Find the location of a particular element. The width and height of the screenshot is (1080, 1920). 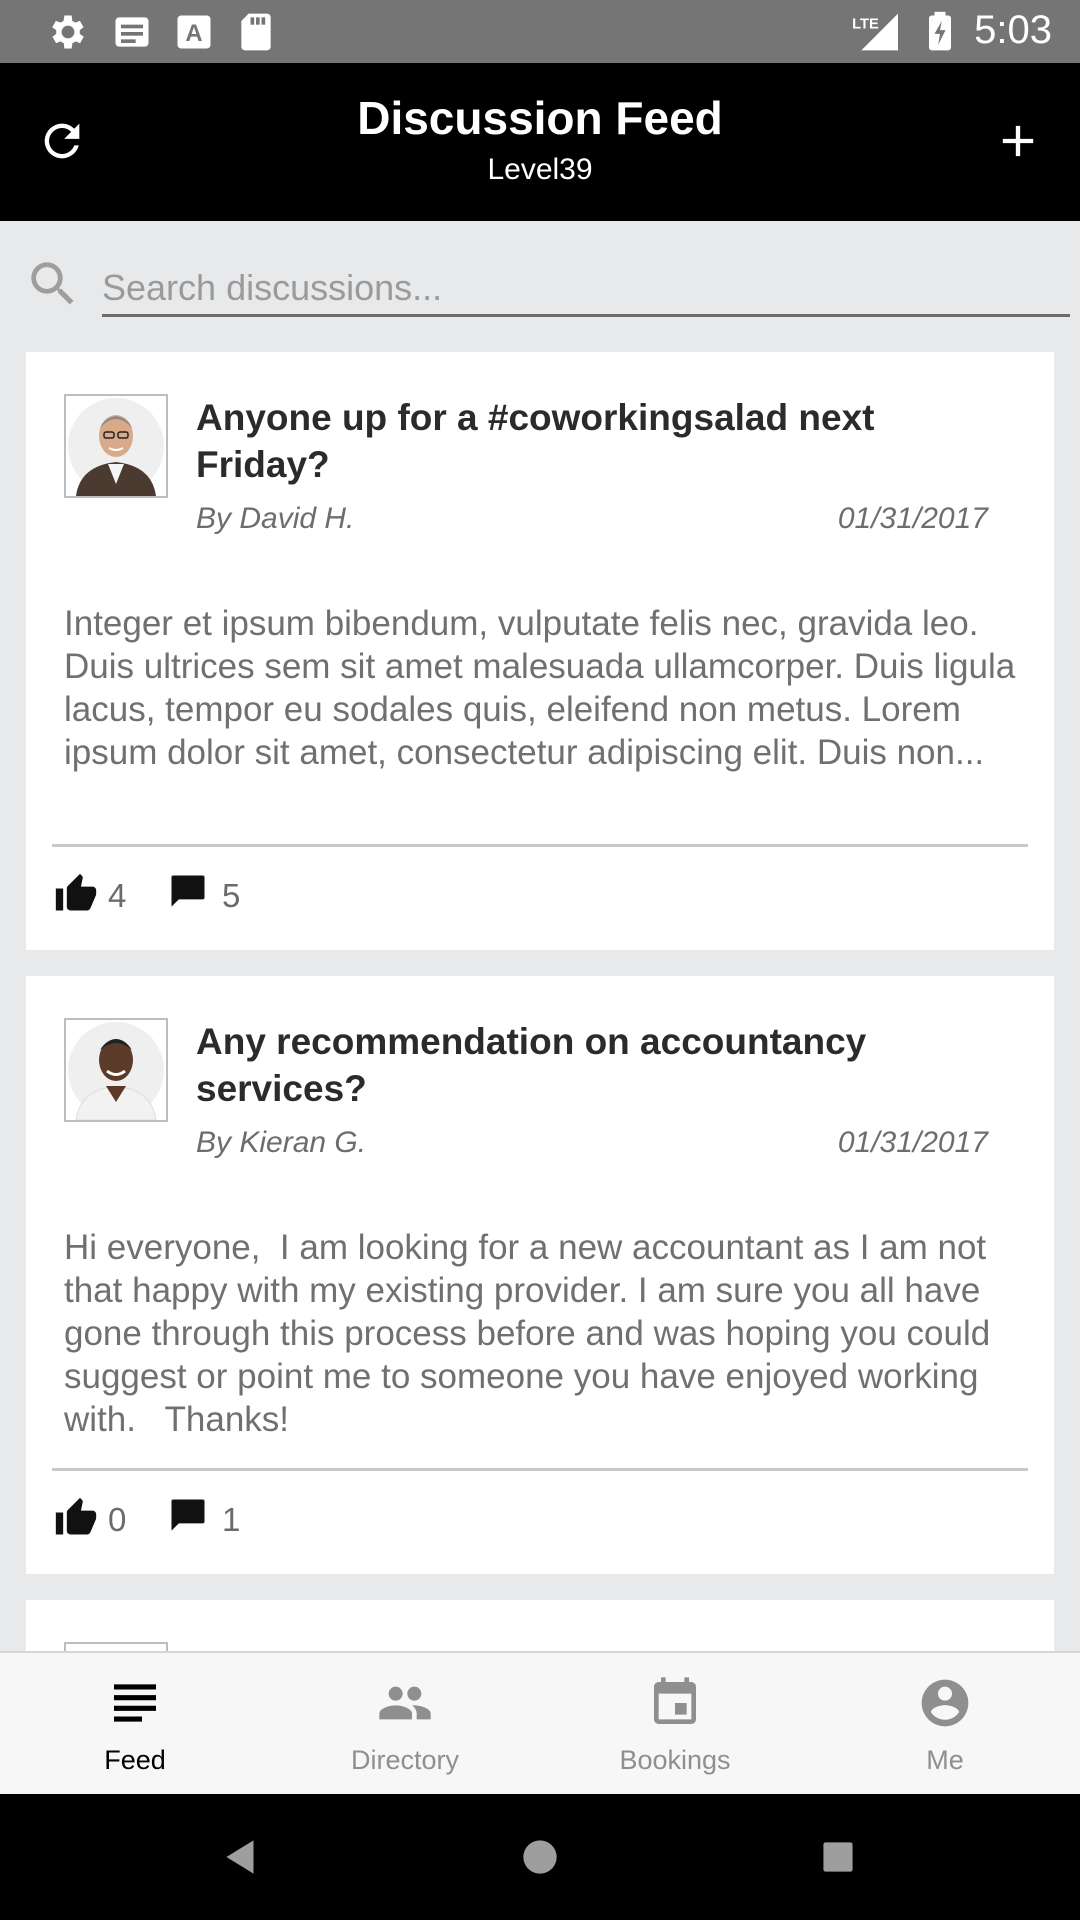

text-a-icon: A is located at coordinates (194, 32).